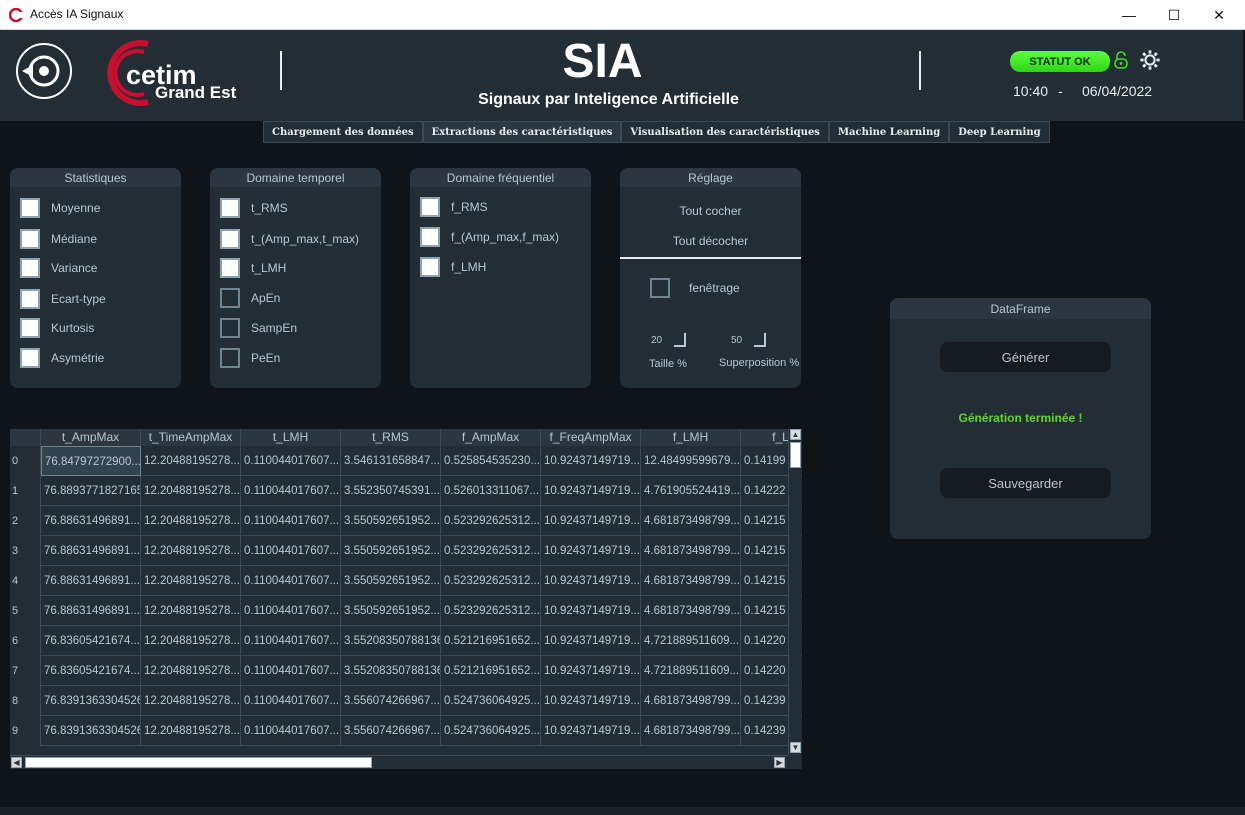 The image size is (1245, 815). What do you see at coordinates (253, 268) in the screenshot?
I see `temporal-t-lmh: t_LMH` at bounding box center [253, 268].